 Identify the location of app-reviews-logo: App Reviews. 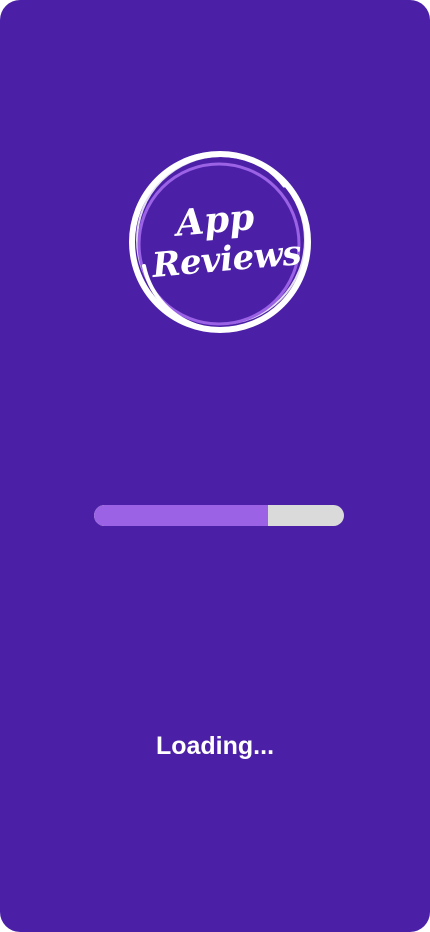
(220, 242).